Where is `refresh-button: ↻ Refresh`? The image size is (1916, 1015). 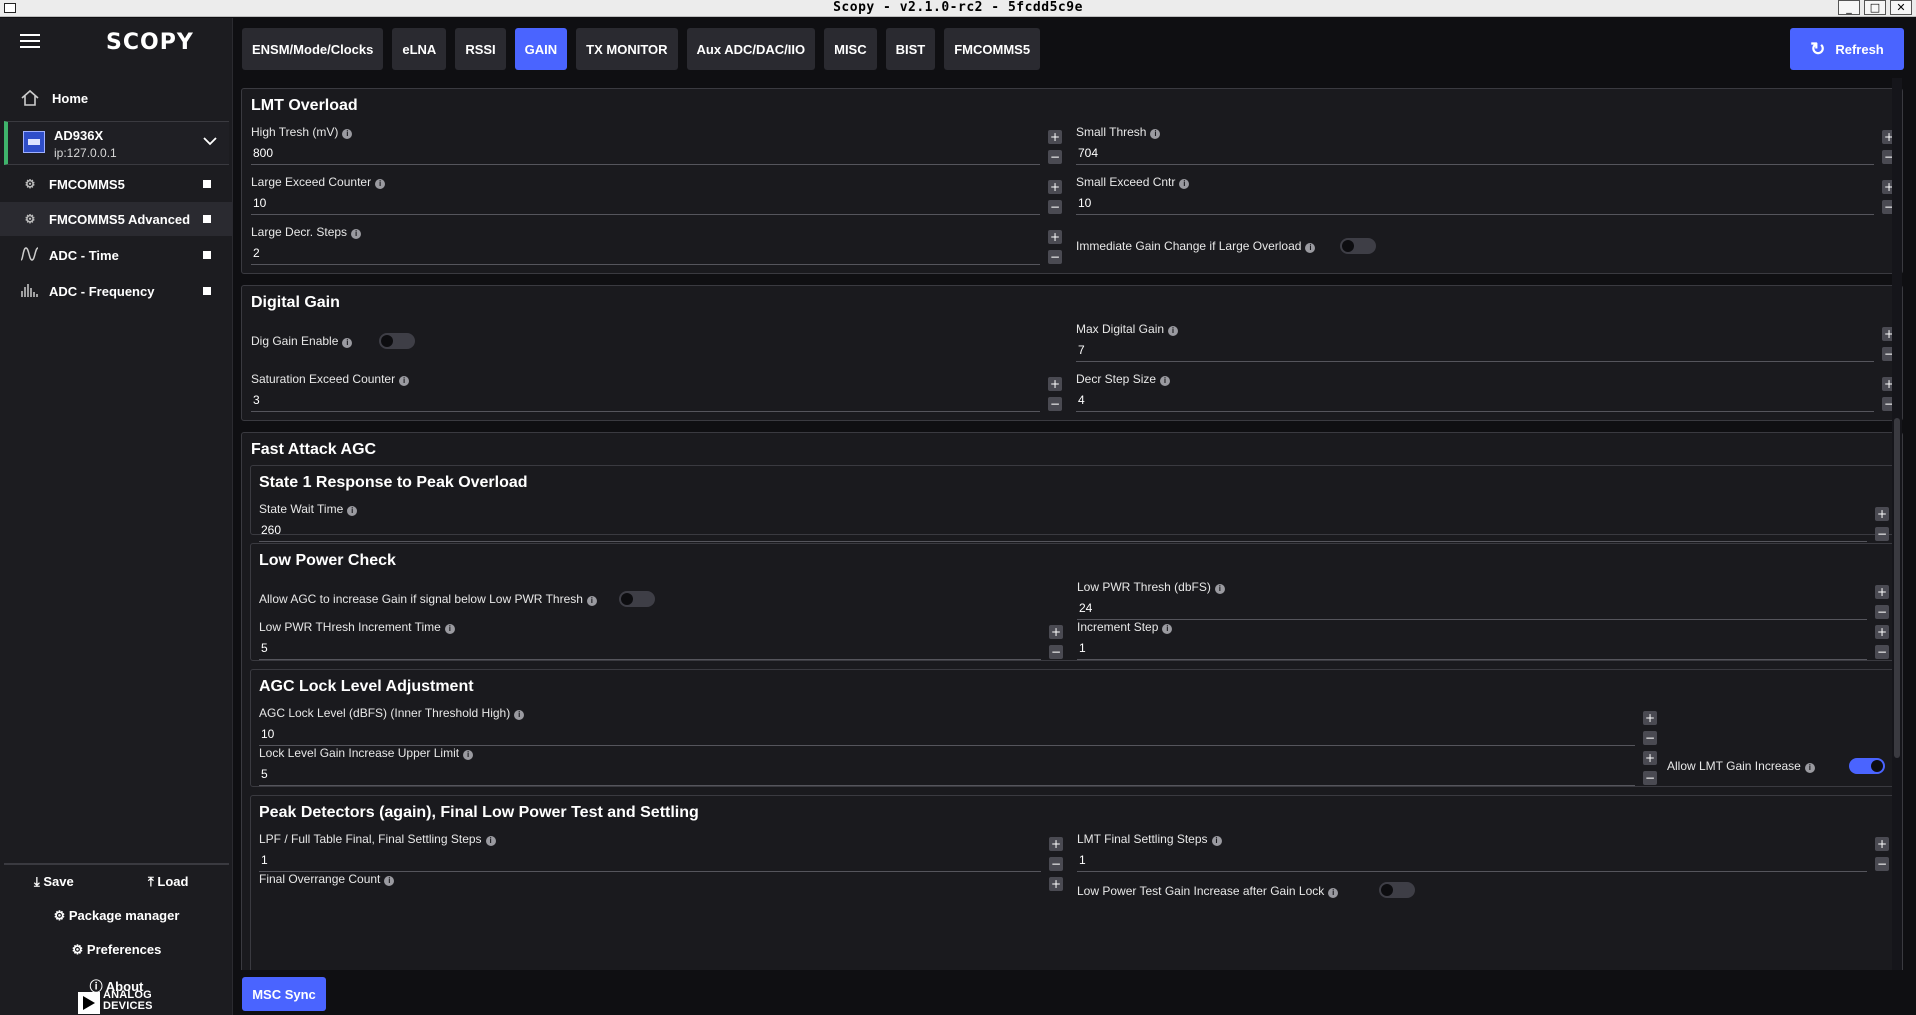
refresh-button: ↻ Refresh is located at coordinates (1847, 49).